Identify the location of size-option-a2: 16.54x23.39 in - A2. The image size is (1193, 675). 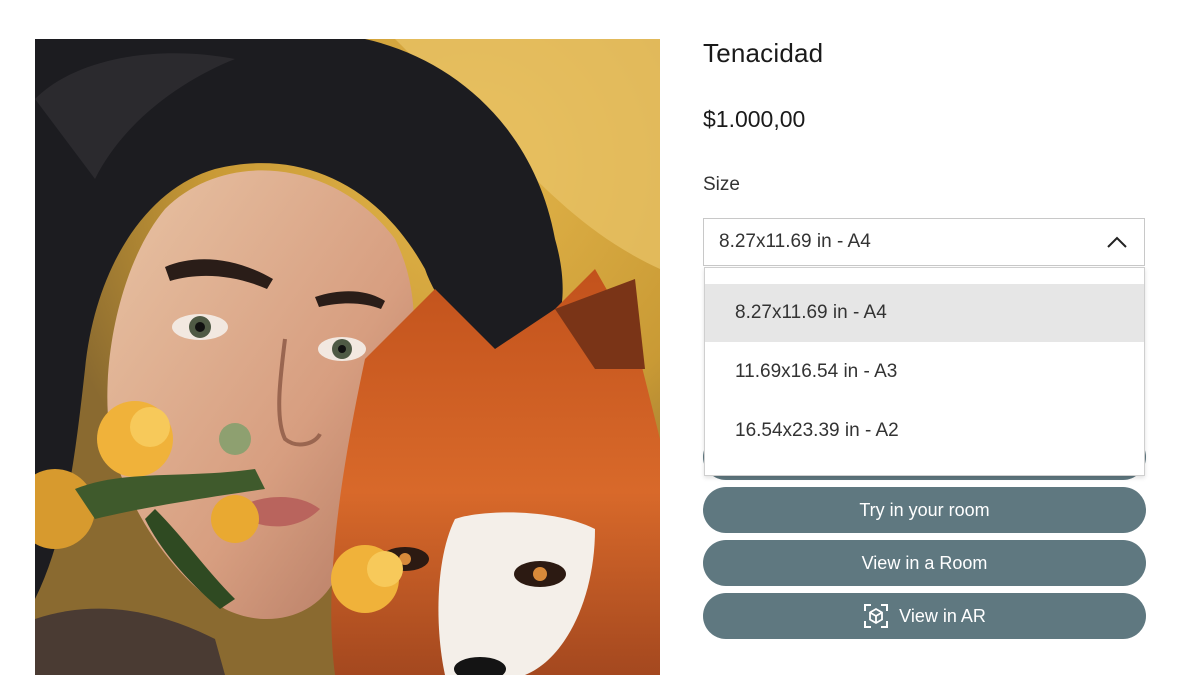
(924, 431).